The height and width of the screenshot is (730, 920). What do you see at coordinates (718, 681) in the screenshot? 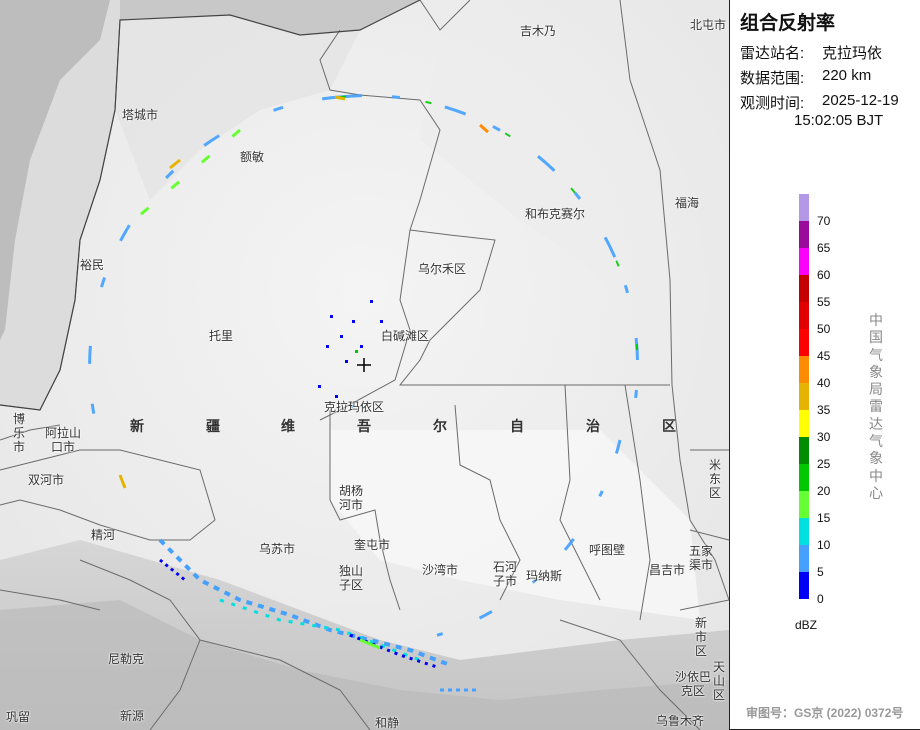
I see `place-label-tianshan: 天山区` at bounding box center [718, 681].